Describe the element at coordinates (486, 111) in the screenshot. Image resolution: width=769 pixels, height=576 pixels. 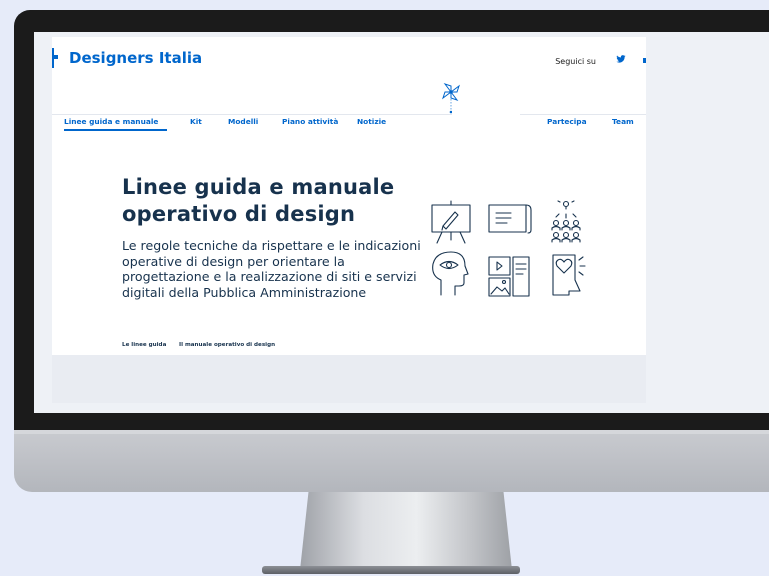
I see `nav-notch` at that location.